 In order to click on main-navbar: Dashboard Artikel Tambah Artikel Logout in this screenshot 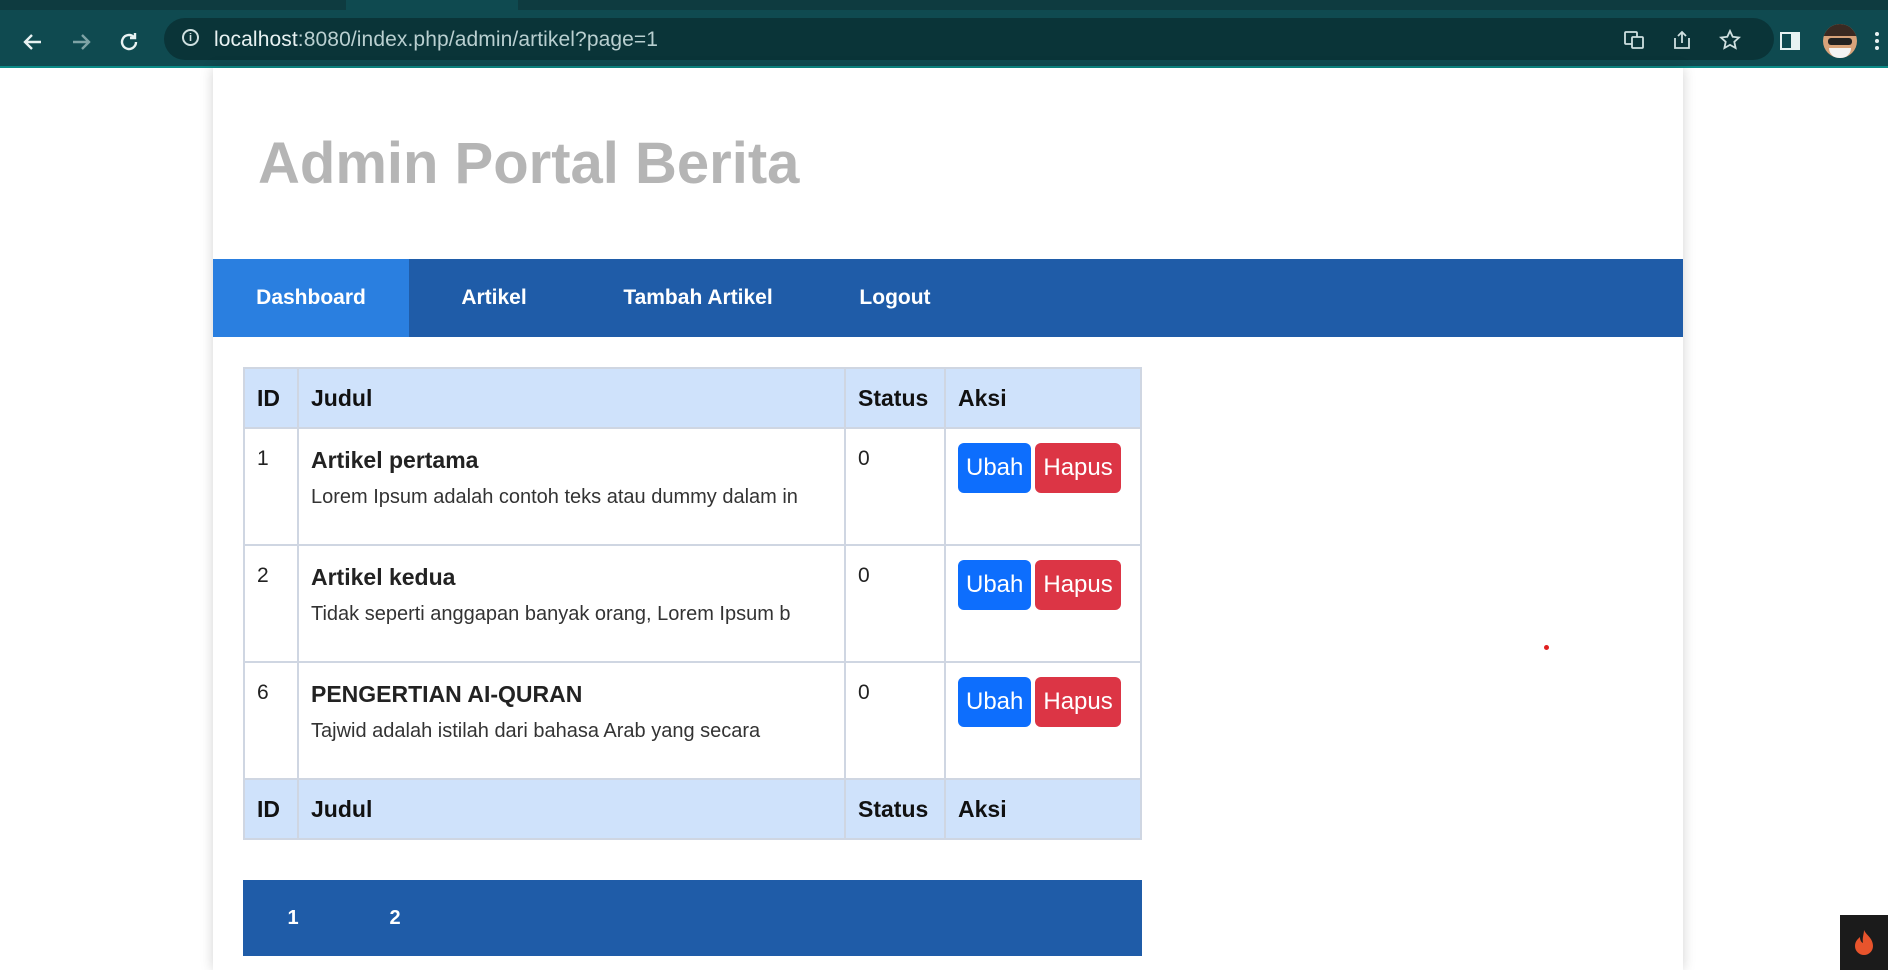, I will do `click(948, 298)`.